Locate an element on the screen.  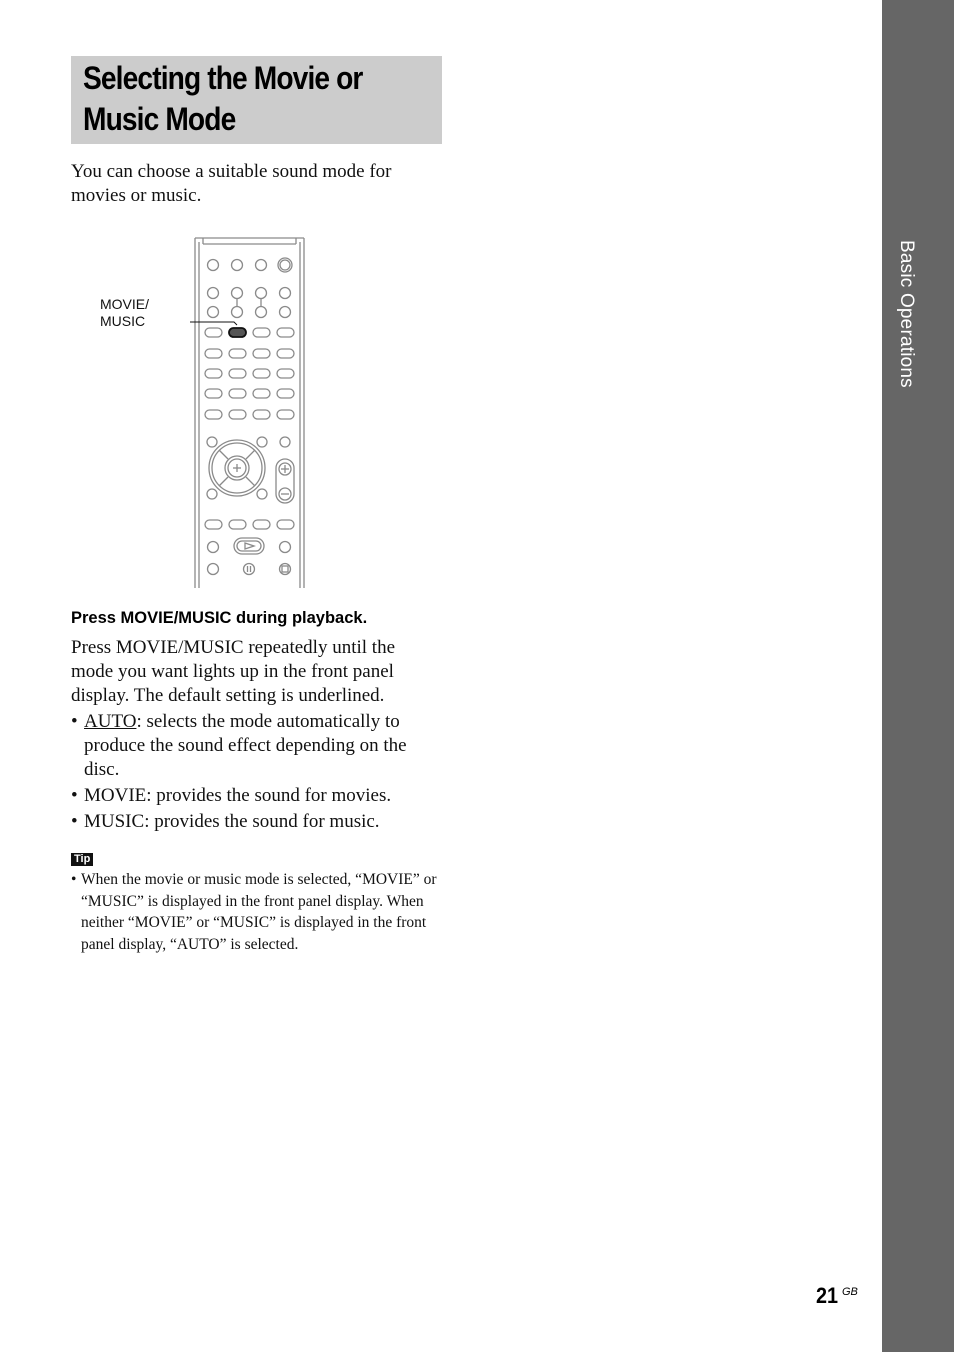
remote-navigation-pad is located at coordinates (250, 470).